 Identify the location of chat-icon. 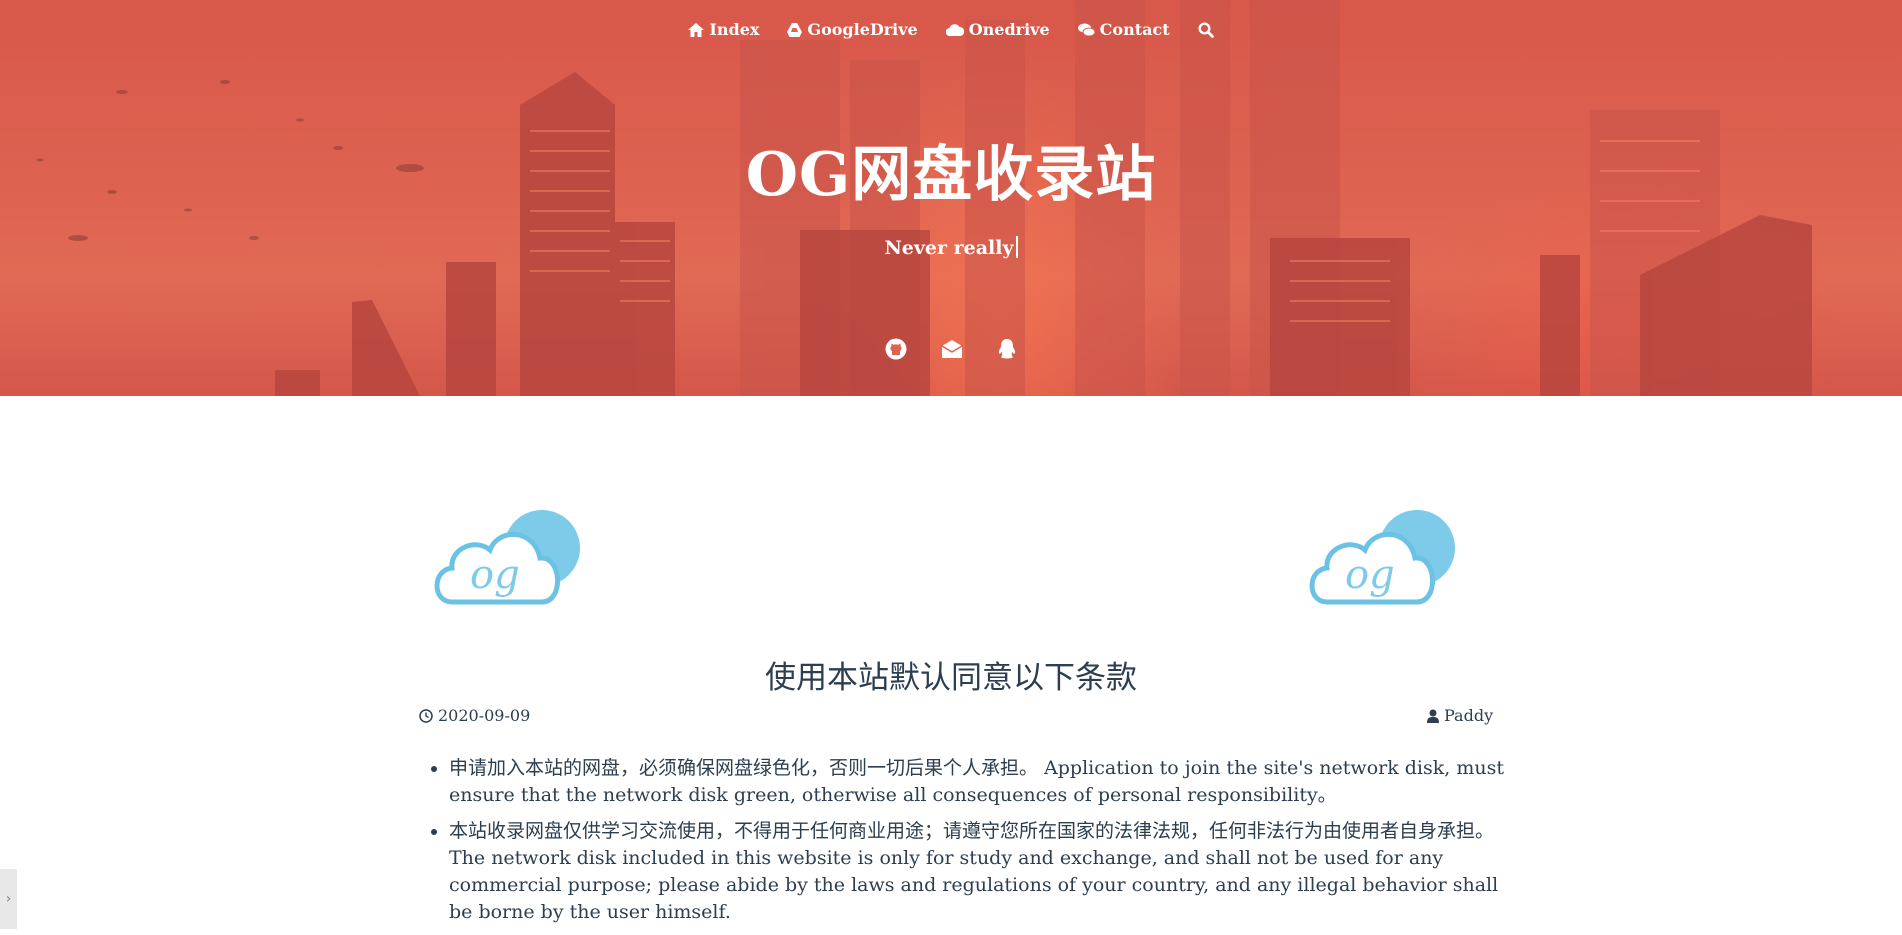
(1086, 29).